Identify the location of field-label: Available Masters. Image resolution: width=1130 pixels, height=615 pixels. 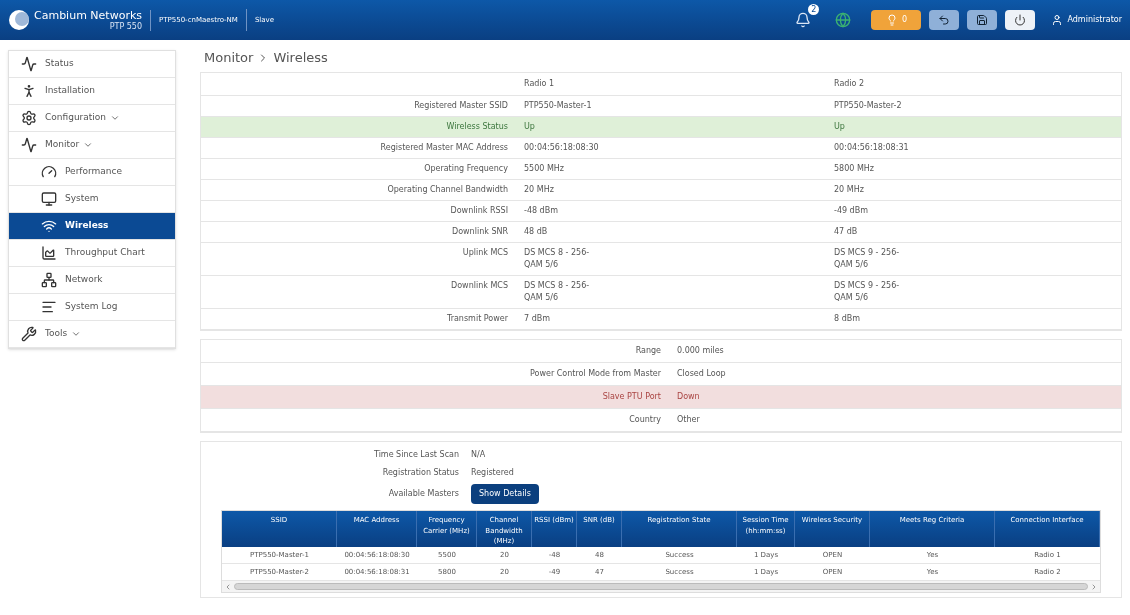
(423, 494).